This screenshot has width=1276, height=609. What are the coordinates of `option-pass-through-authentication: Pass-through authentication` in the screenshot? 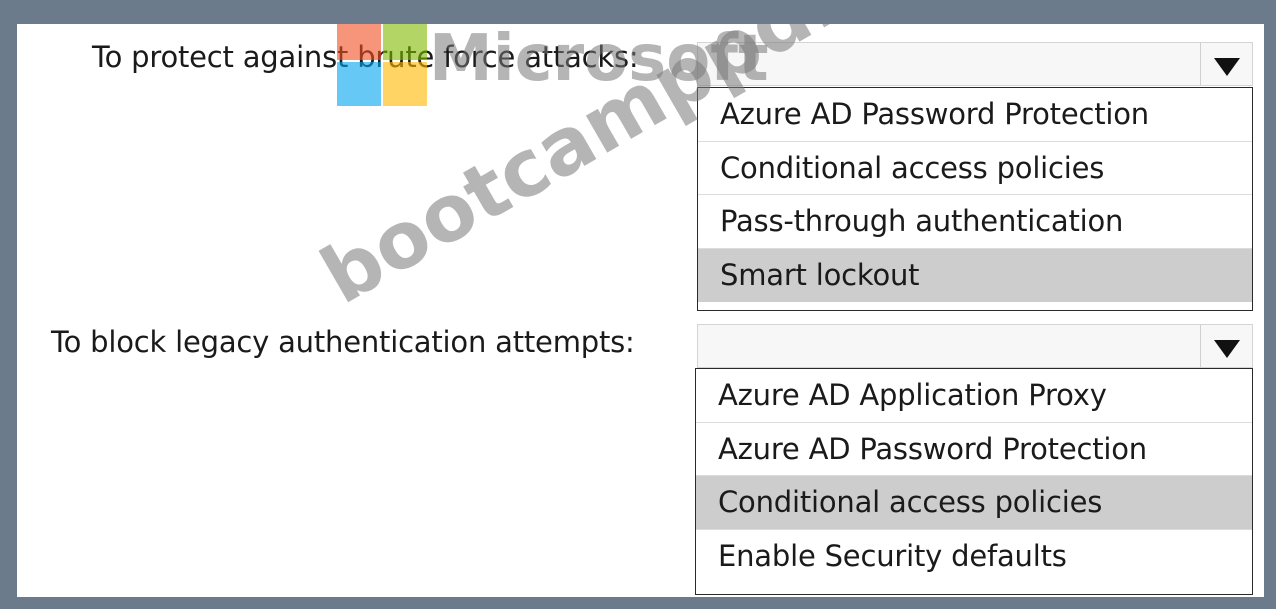 It's located at (975, 222).